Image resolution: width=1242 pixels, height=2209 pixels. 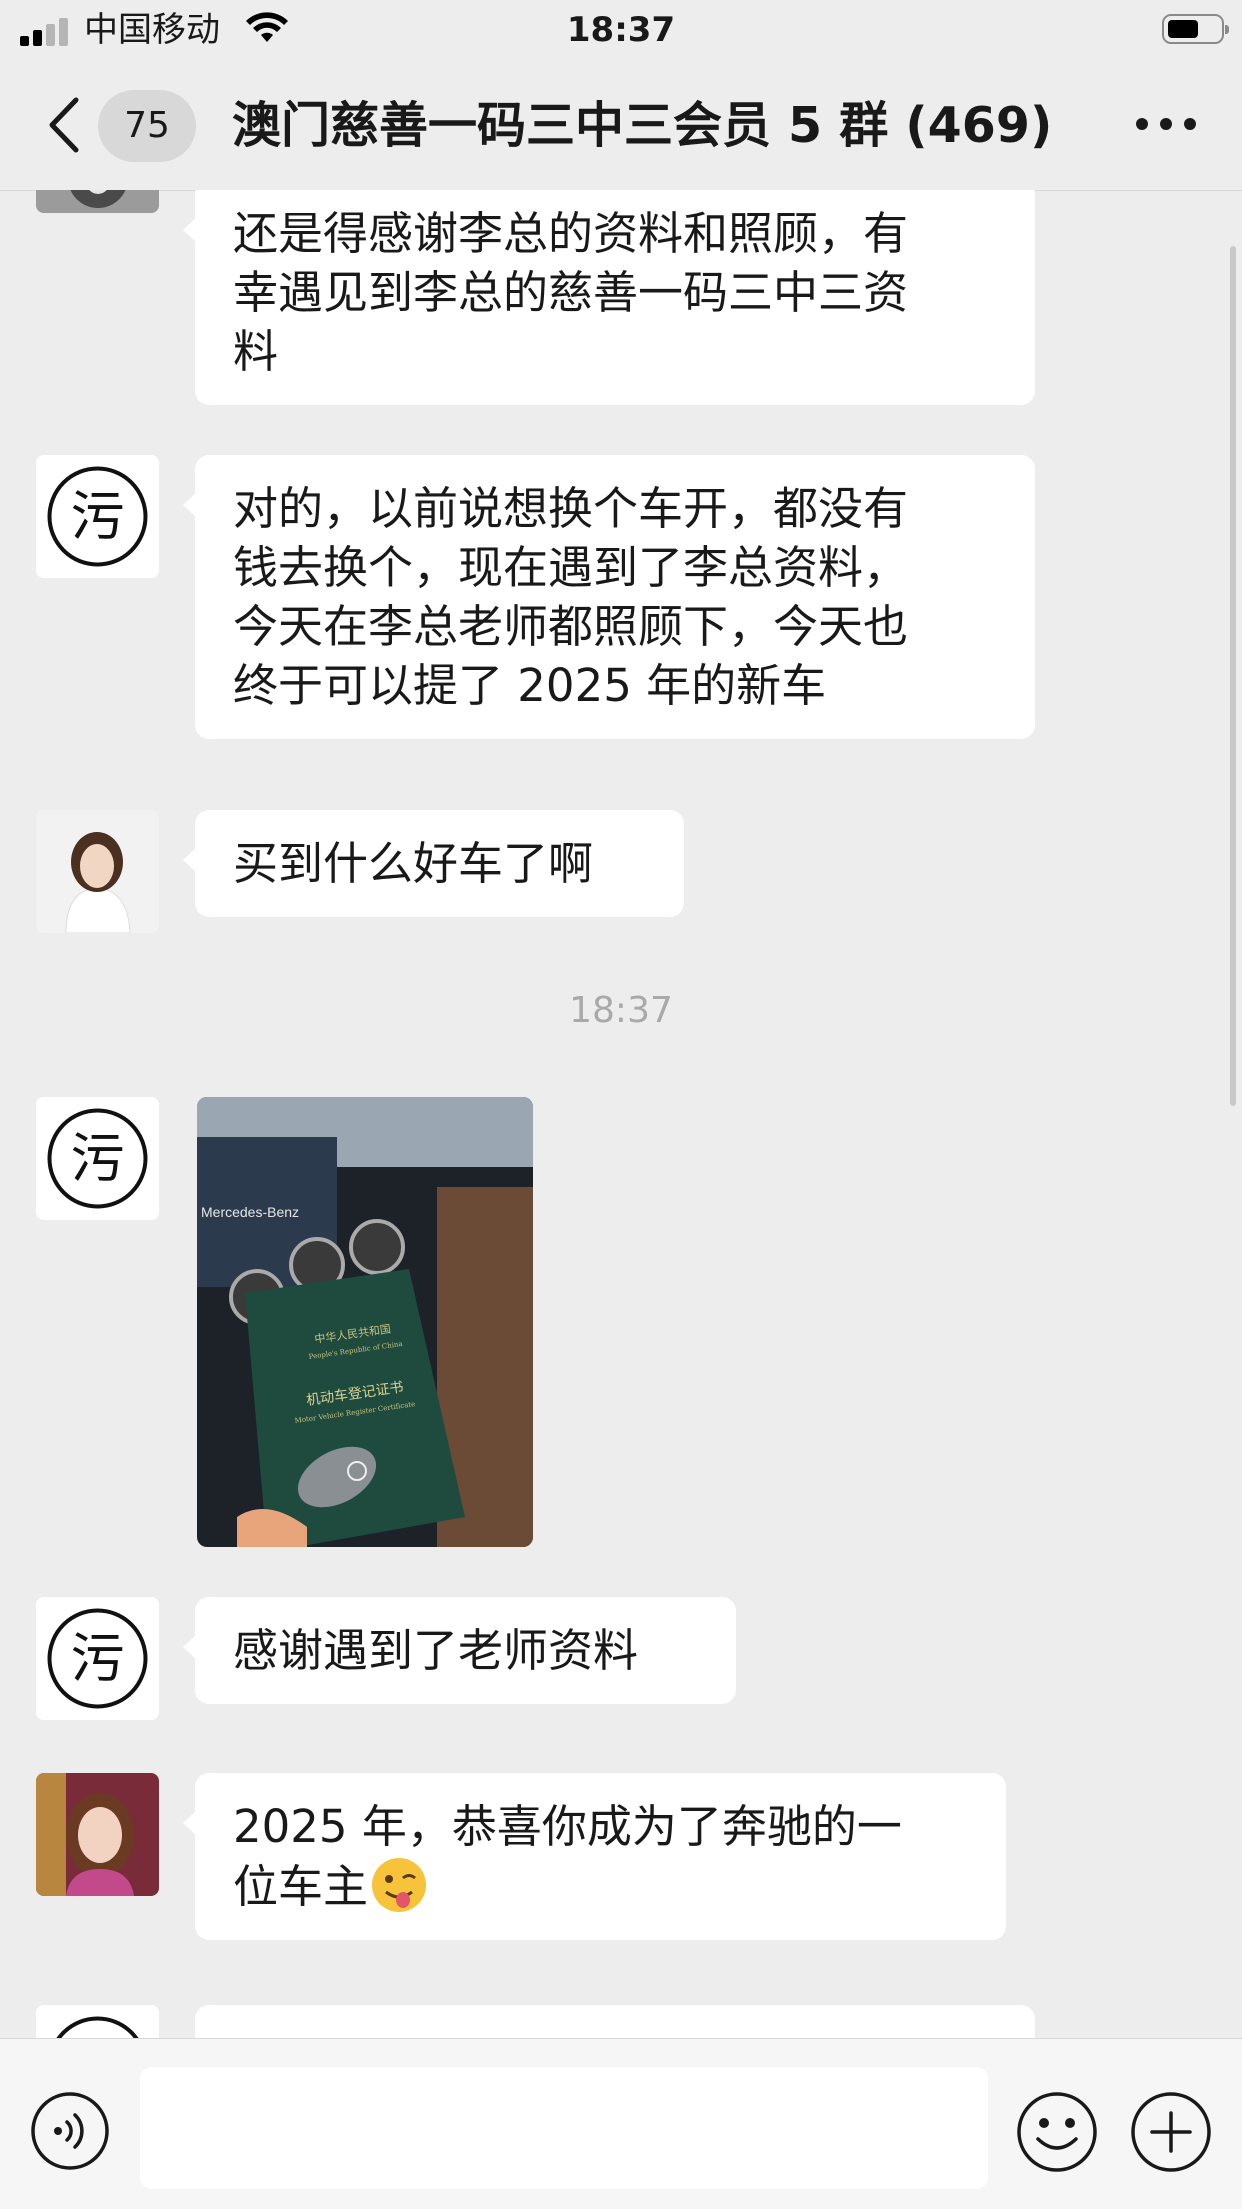 What do you see at coordinates (564, 2128) in the screenshot?
I see `message-input` at bounding box center [564, 2128].